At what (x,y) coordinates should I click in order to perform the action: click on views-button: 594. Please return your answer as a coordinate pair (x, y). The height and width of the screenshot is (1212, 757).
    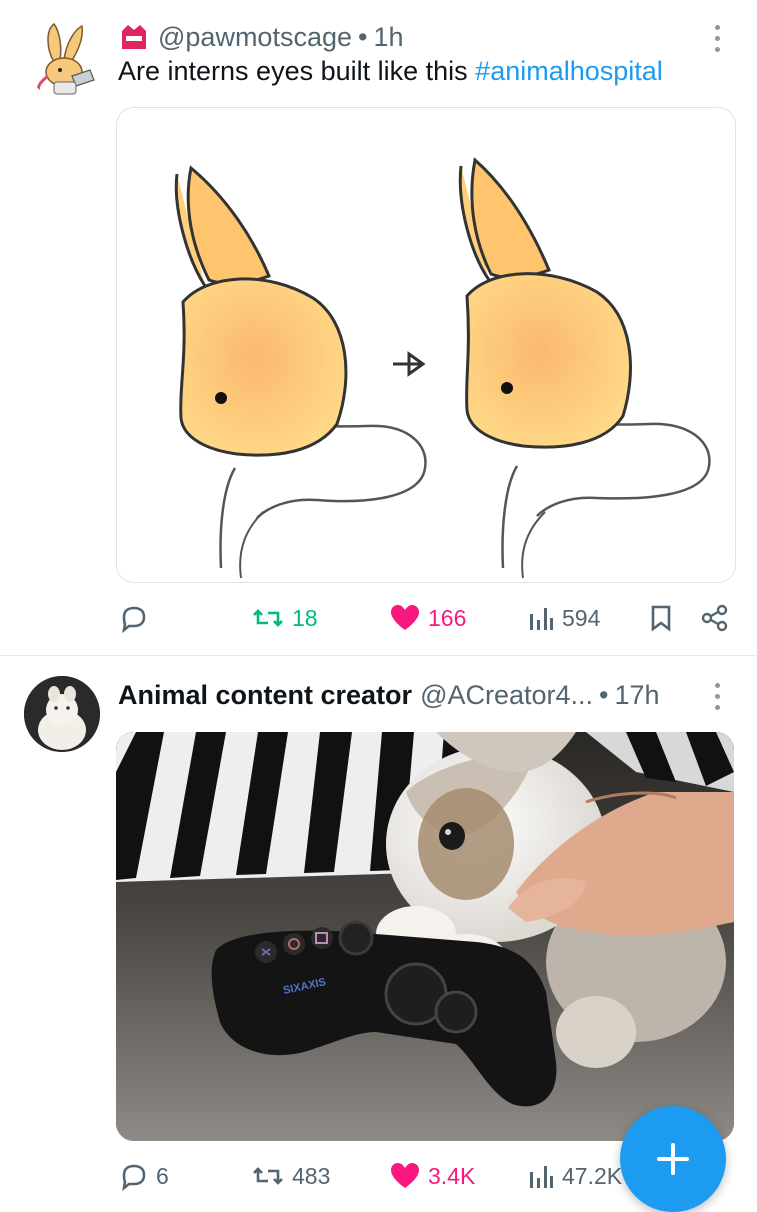
    Looking at the image, I should click on (564, 618).